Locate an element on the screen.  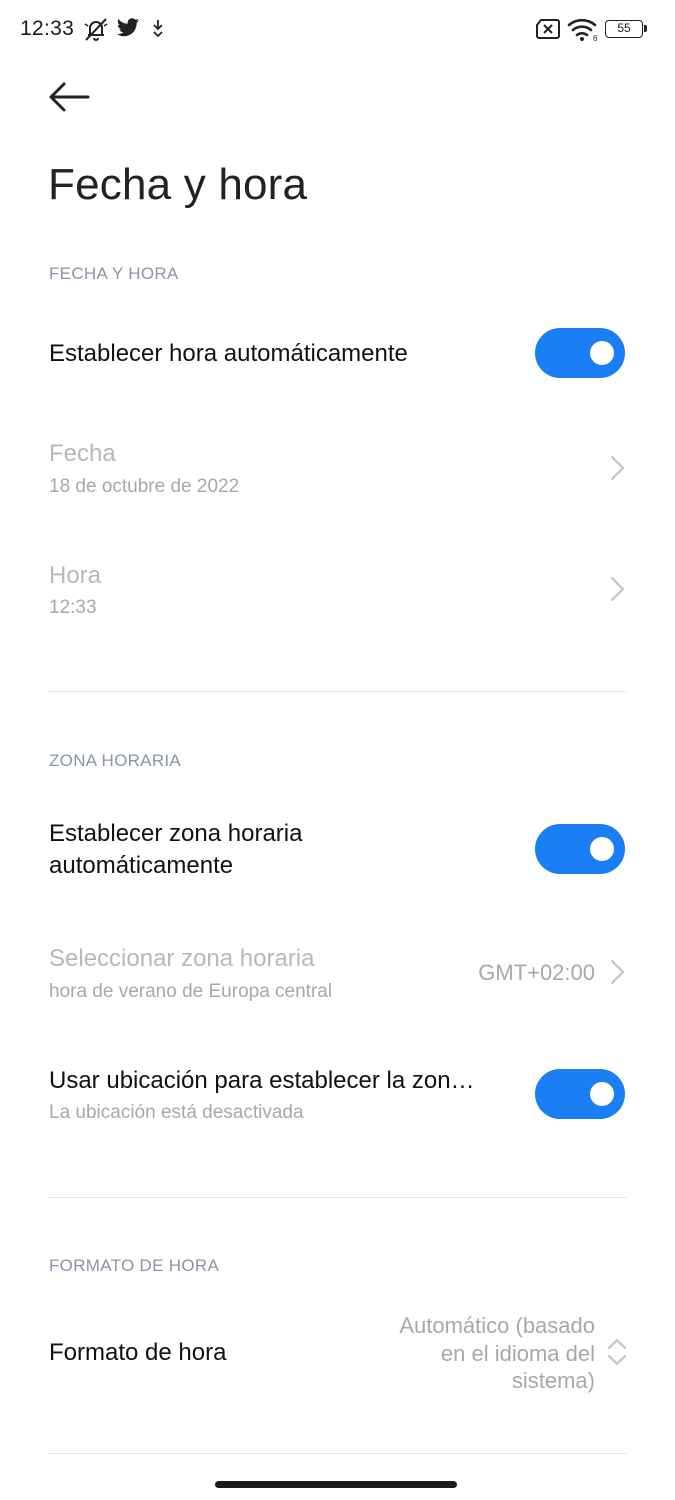
section-label-date-time: FECHA Y HORA is located at coordinates (114, 273).